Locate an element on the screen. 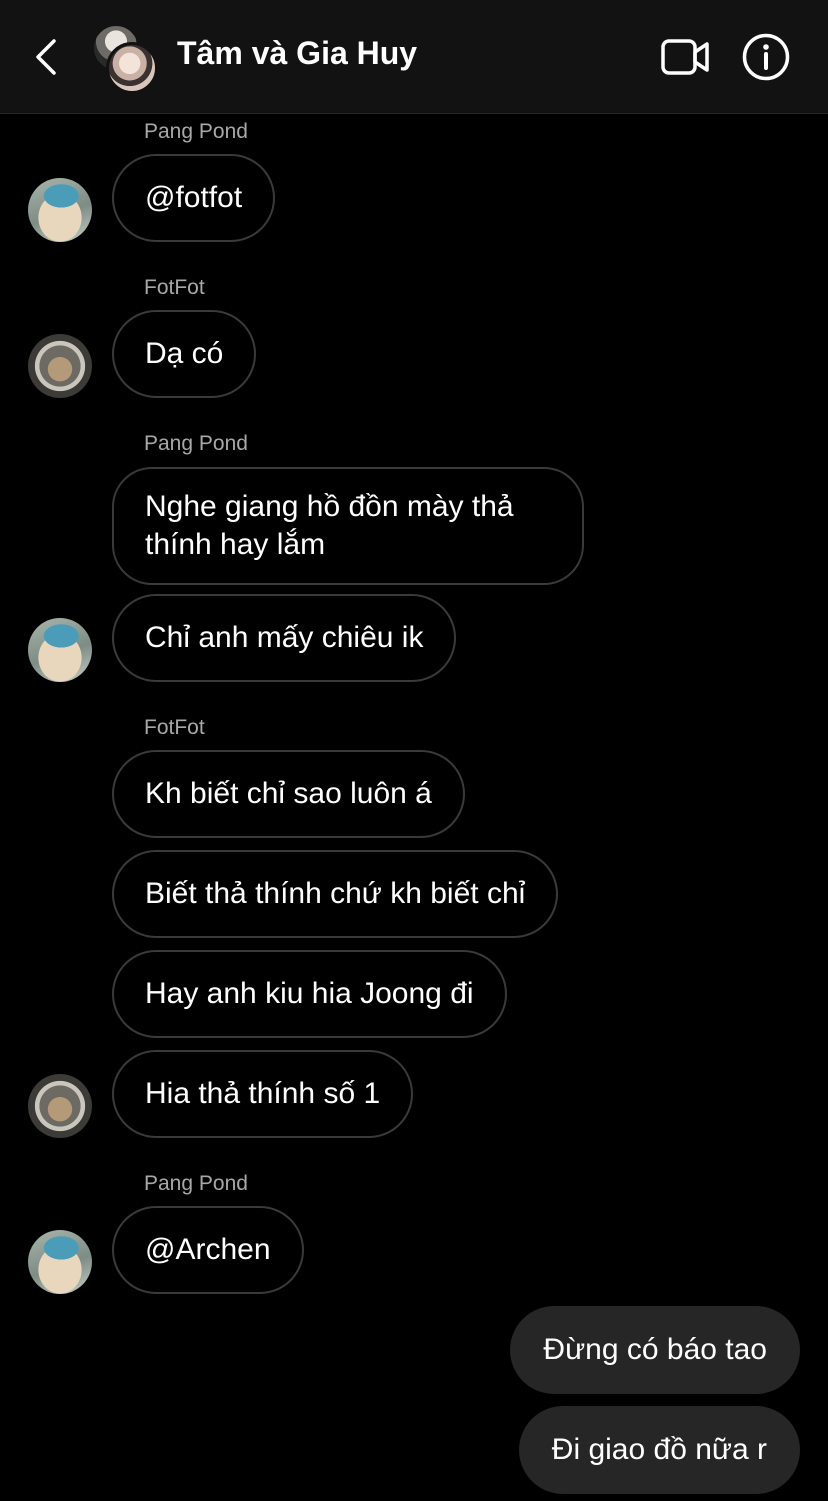  message-bubble: Kh biết chỉ sao luôn á is located at coordinates (288, 794).